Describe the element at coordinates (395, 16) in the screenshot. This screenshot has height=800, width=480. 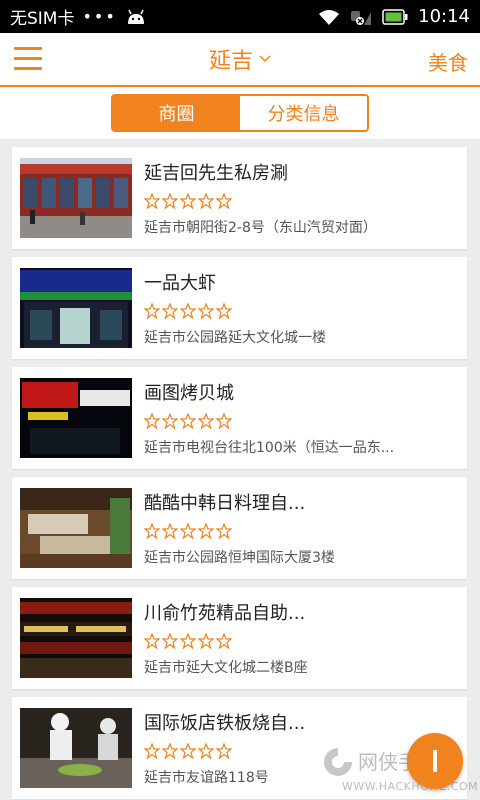
I see `battery-icon` at that location.